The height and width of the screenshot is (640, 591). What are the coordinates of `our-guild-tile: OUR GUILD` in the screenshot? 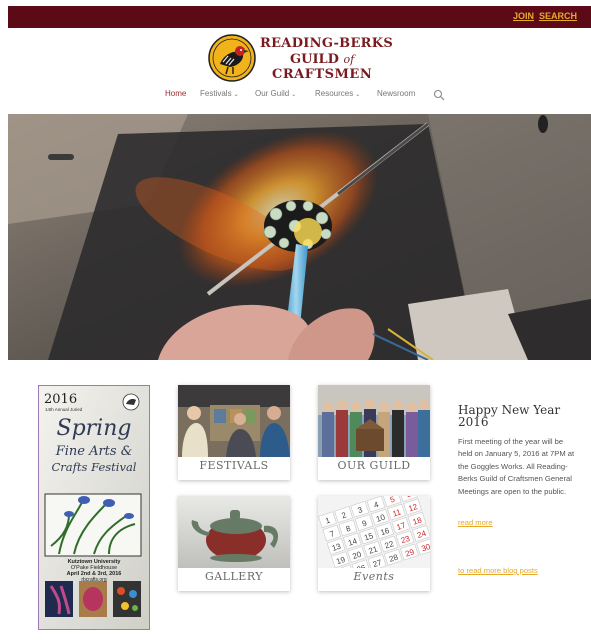 It's located at (374, 432).